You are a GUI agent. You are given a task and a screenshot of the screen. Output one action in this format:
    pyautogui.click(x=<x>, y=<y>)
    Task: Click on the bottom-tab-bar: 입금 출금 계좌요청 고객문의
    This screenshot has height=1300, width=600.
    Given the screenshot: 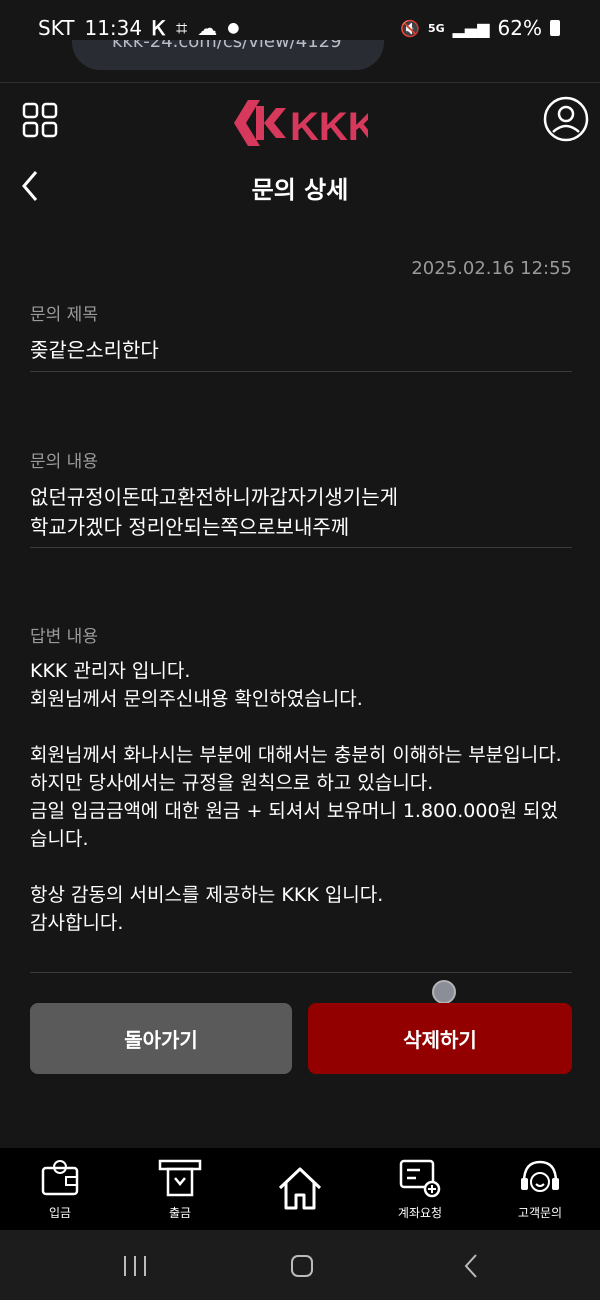 What is the action you would take?
    pyautogui.click(x=300, y=1189)
    